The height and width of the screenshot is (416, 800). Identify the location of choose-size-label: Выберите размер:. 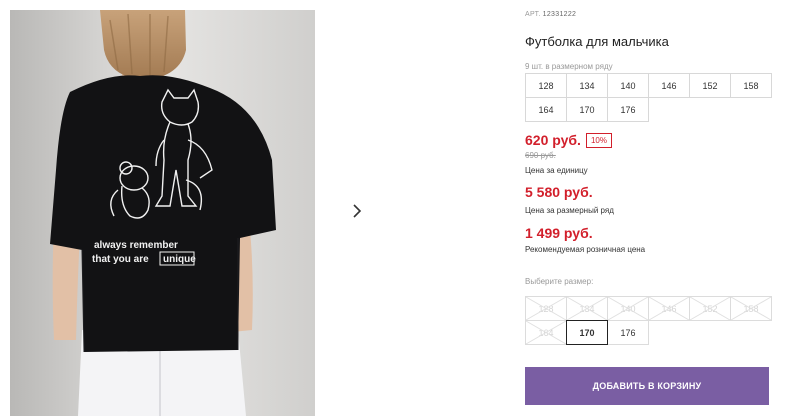
(559, 281).